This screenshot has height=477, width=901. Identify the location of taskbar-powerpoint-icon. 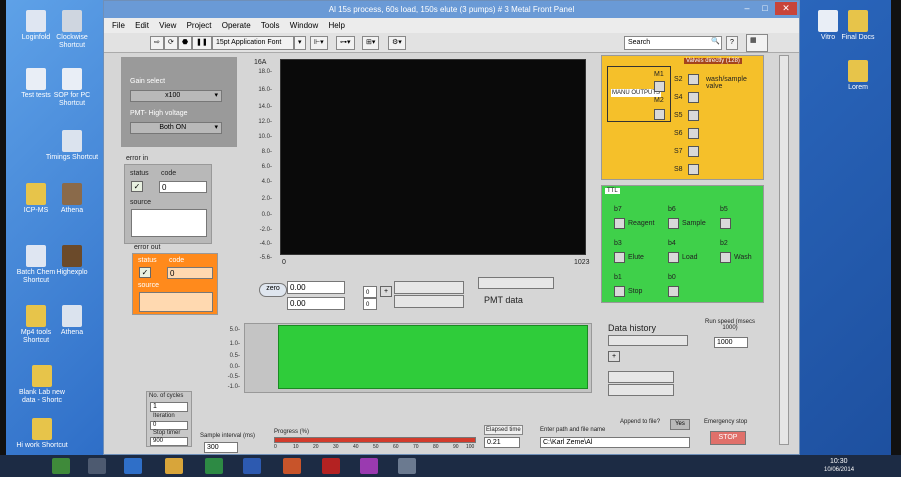
(292, 466).